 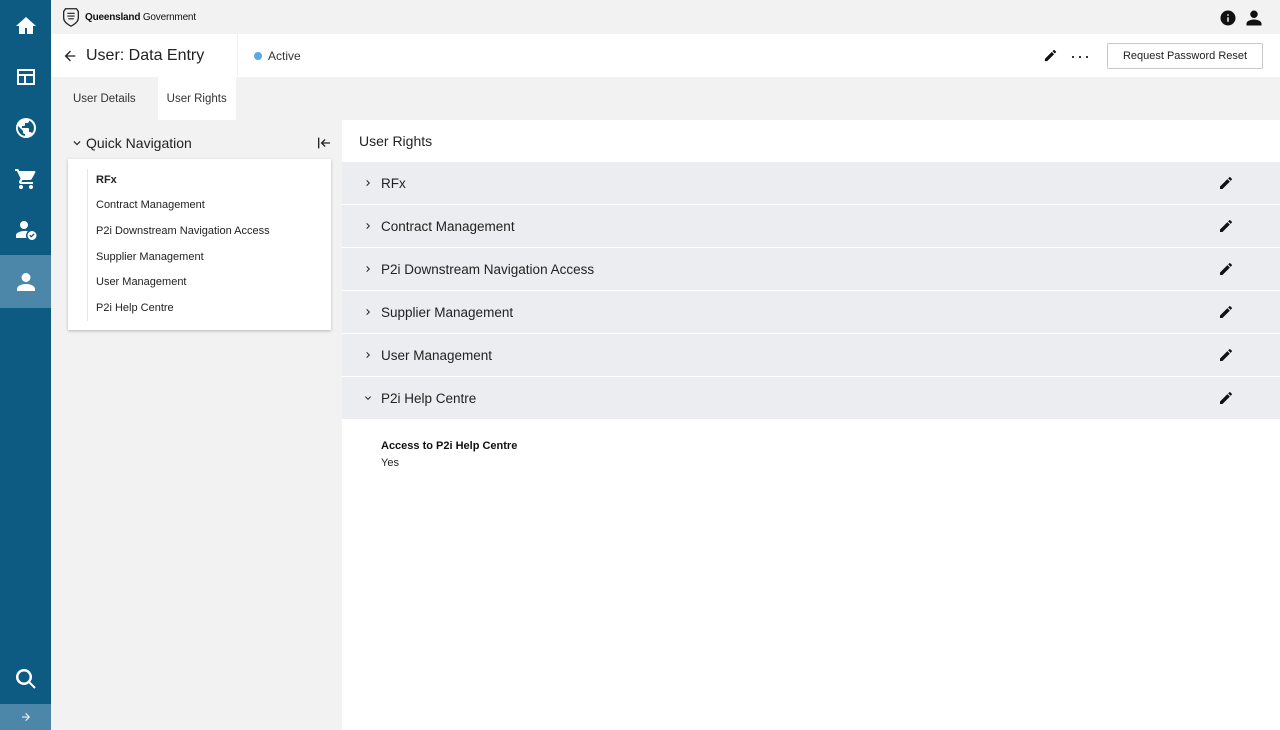 I want to click on cart-button, so click(x=25, y=178).